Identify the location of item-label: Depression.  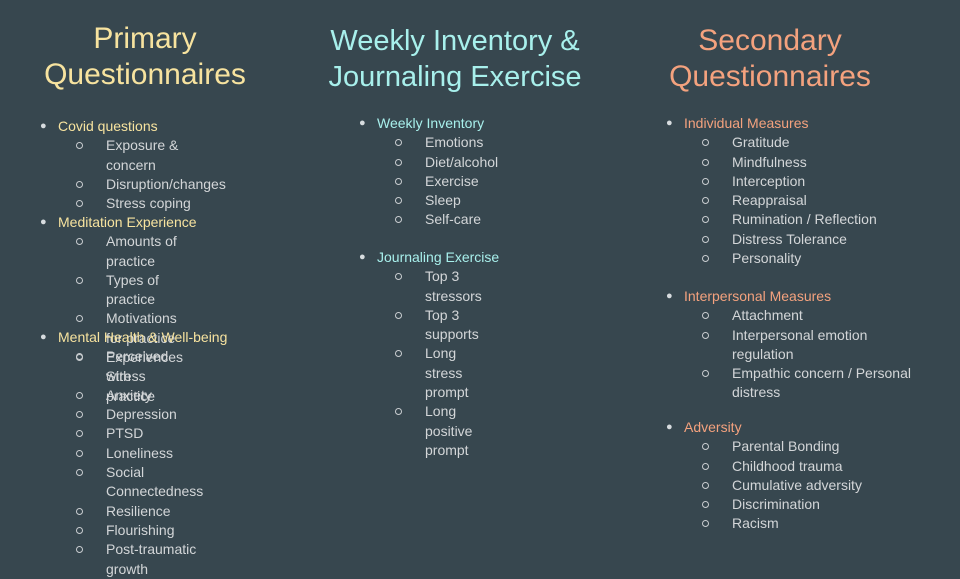
(141, 414).